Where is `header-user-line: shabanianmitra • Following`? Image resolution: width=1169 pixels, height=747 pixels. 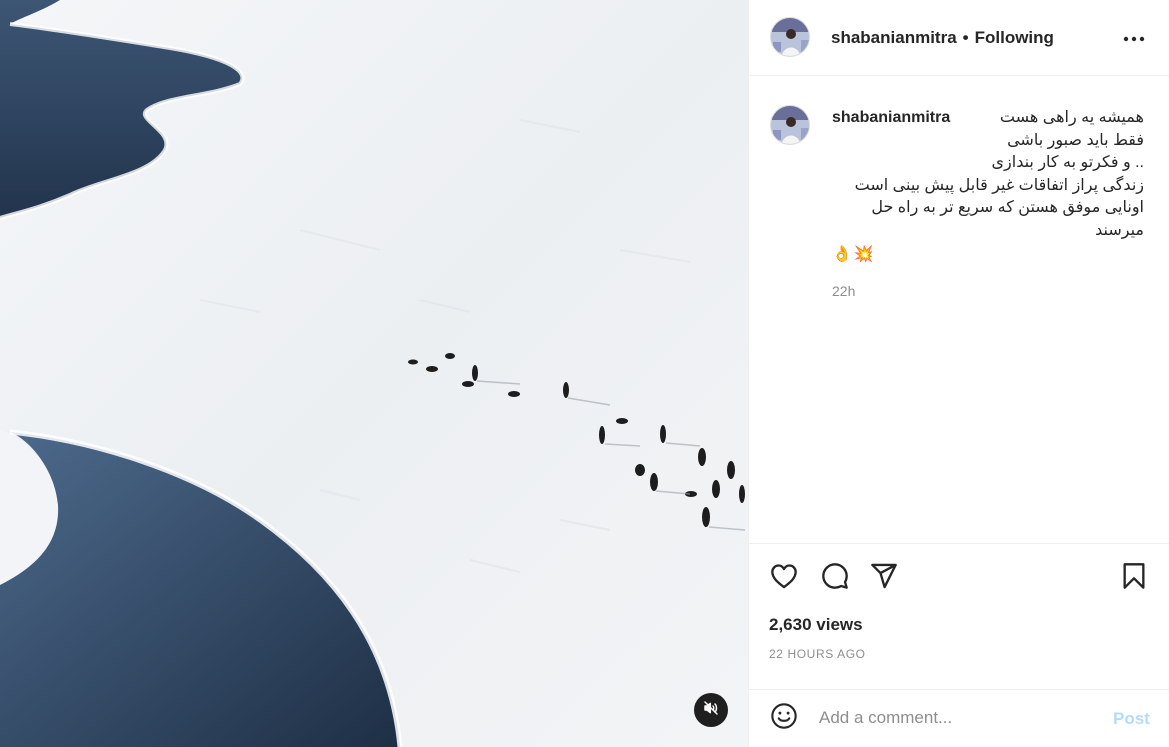 header-user-line: shabanianmitra • Following is located at coordinates (942, 38).